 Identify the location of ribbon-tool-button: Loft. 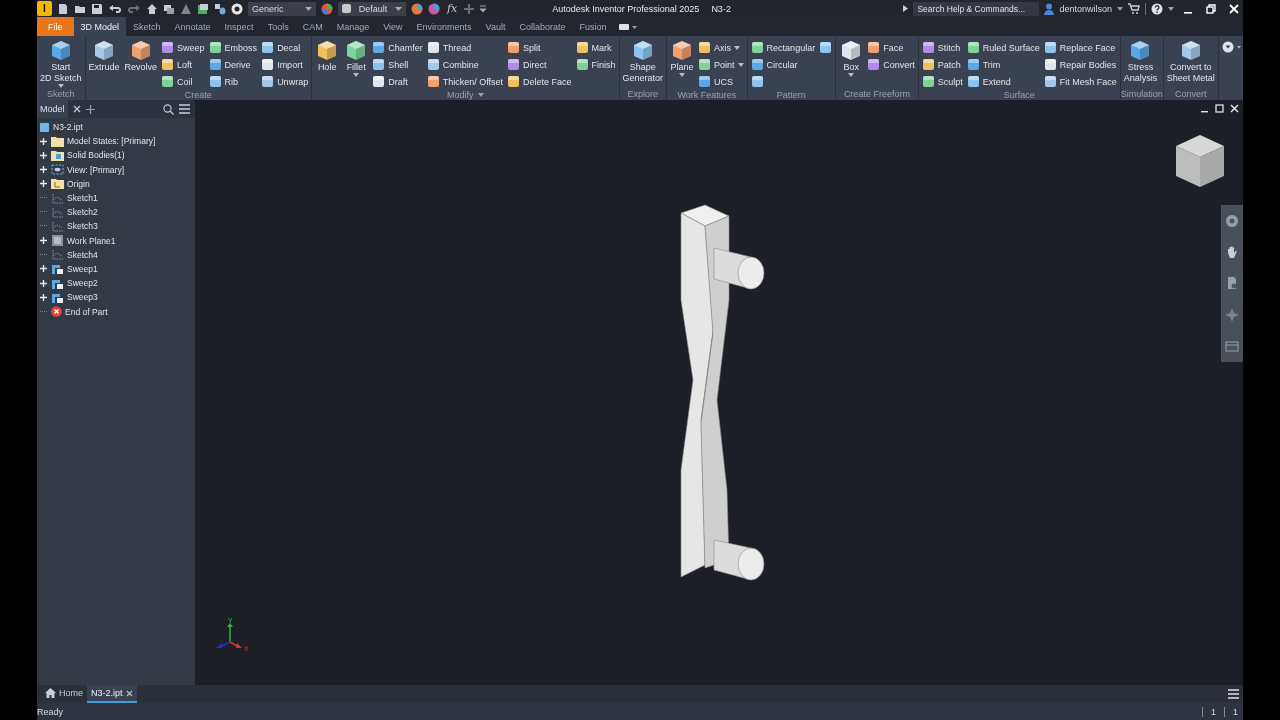
(183, 64).